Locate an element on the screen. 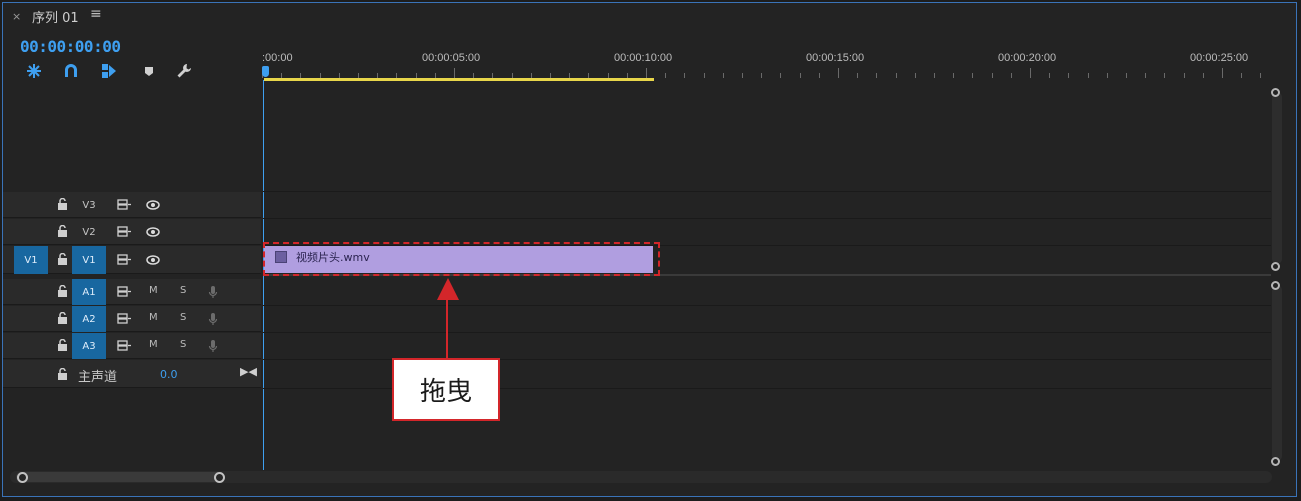 Image resolution: width=1301 pixels, height=501 pixels. track-header-v3: V3 is located at coordinates (132, 205).